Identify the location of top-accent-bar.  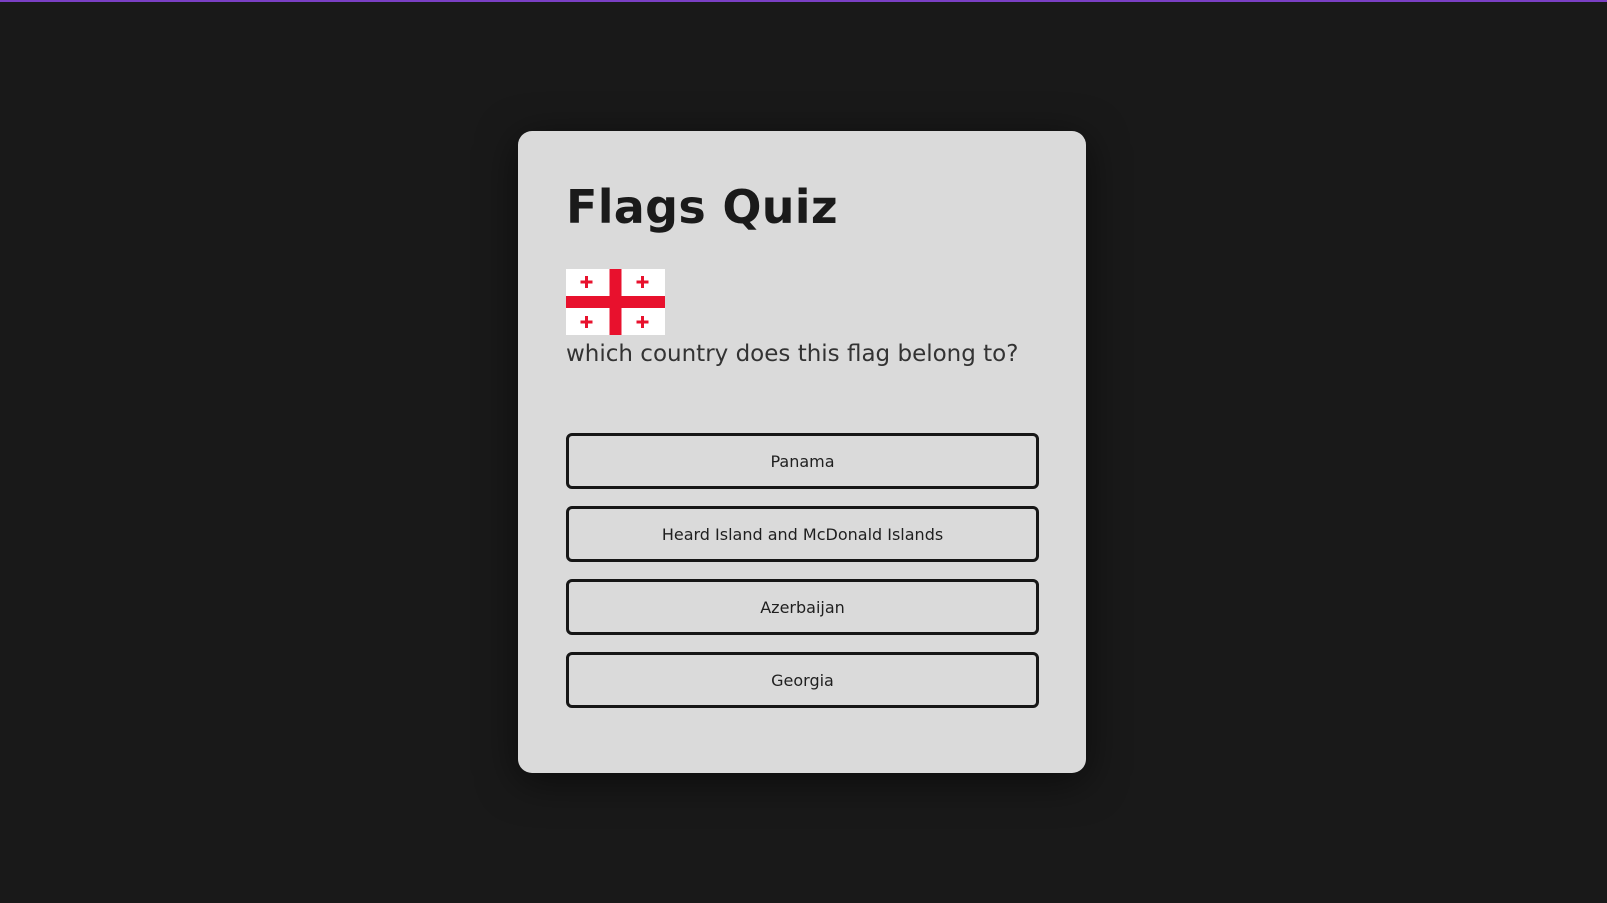
(803, 1).